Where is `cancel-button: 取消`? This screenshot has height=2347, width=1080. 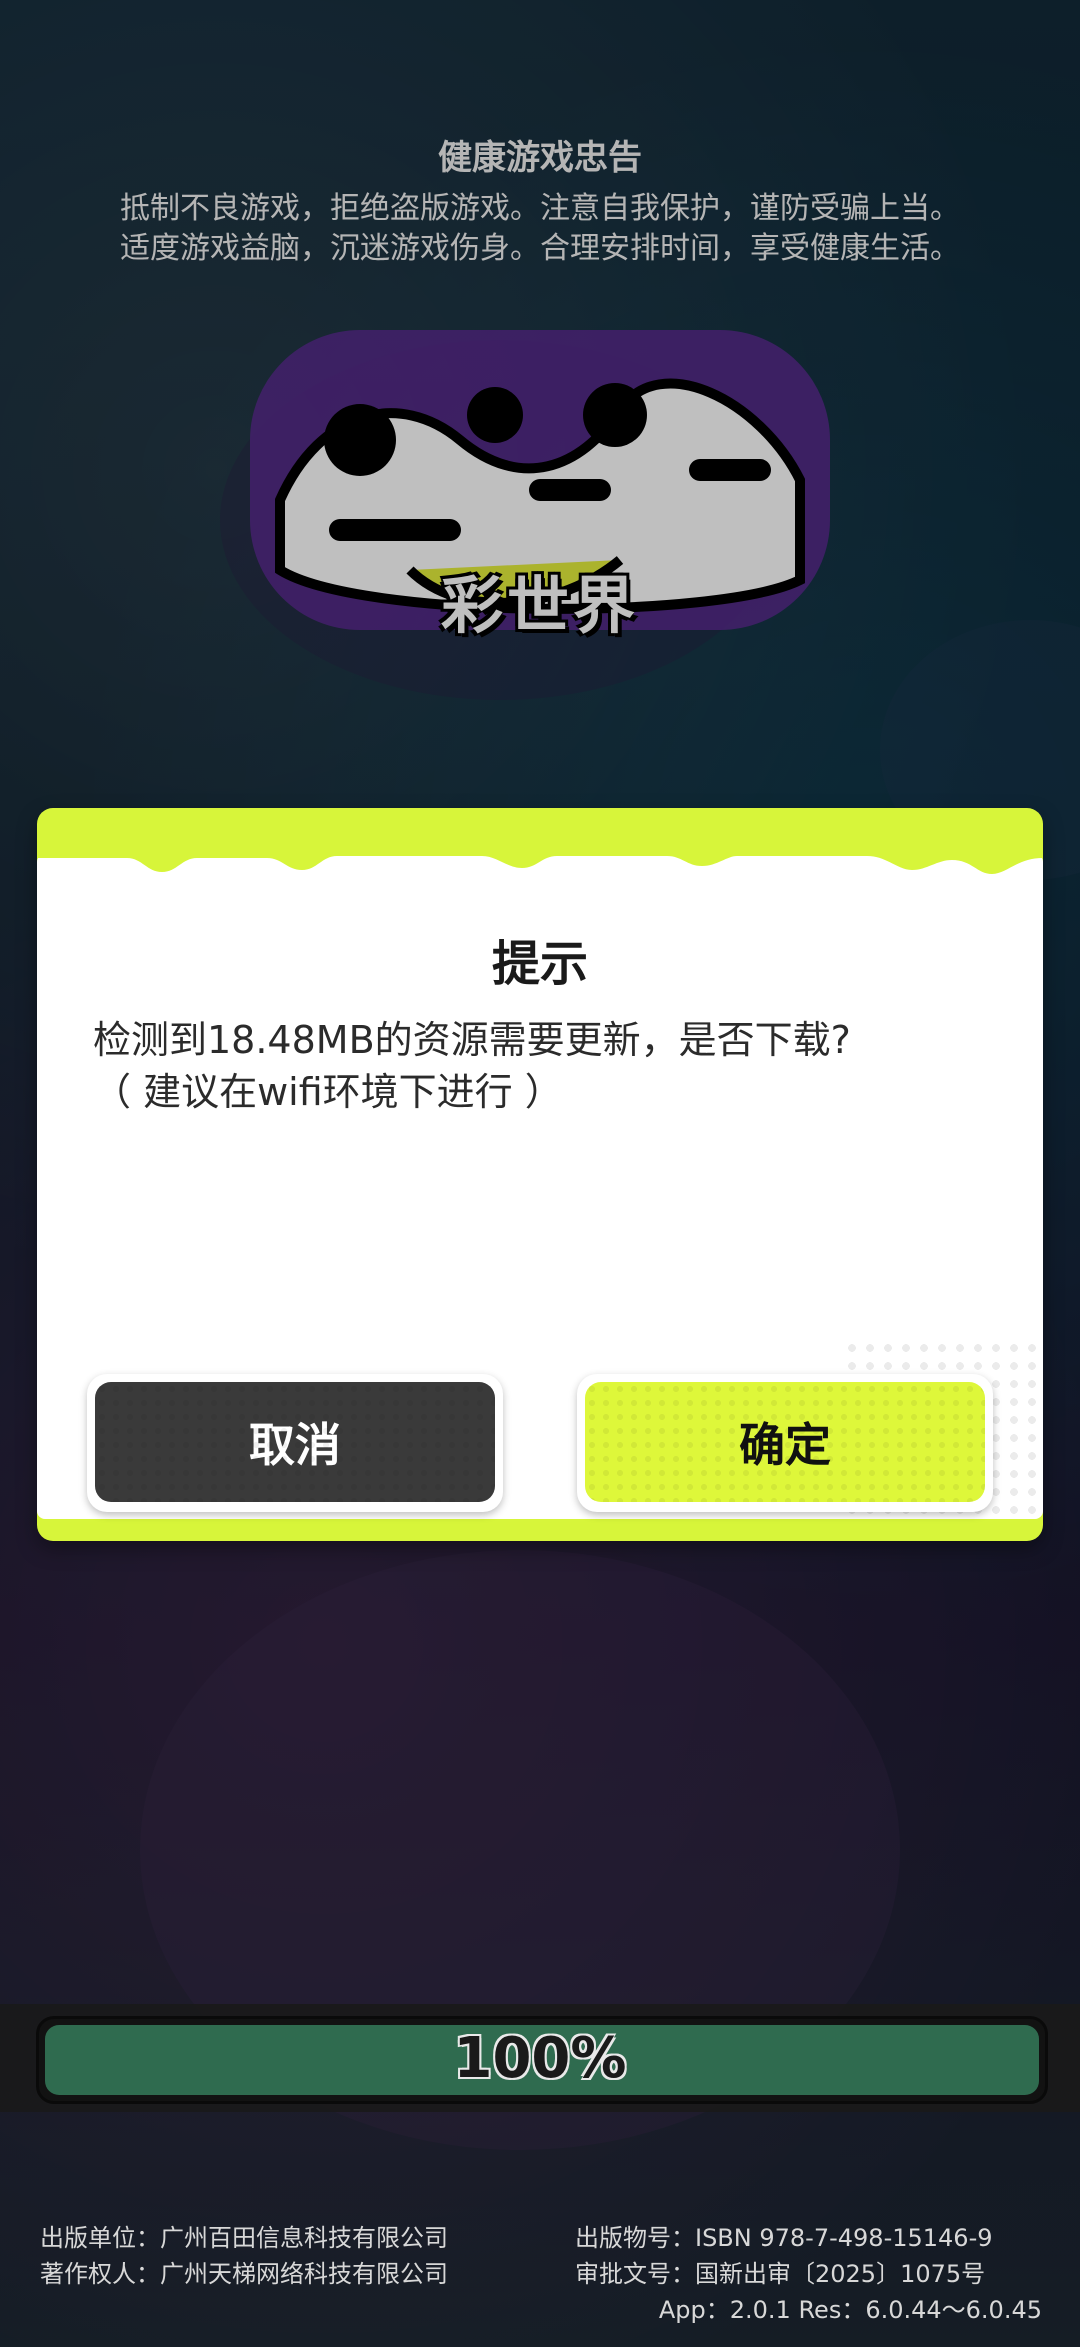
cancel-button: 取消 is located at coordinates (295, 1442).